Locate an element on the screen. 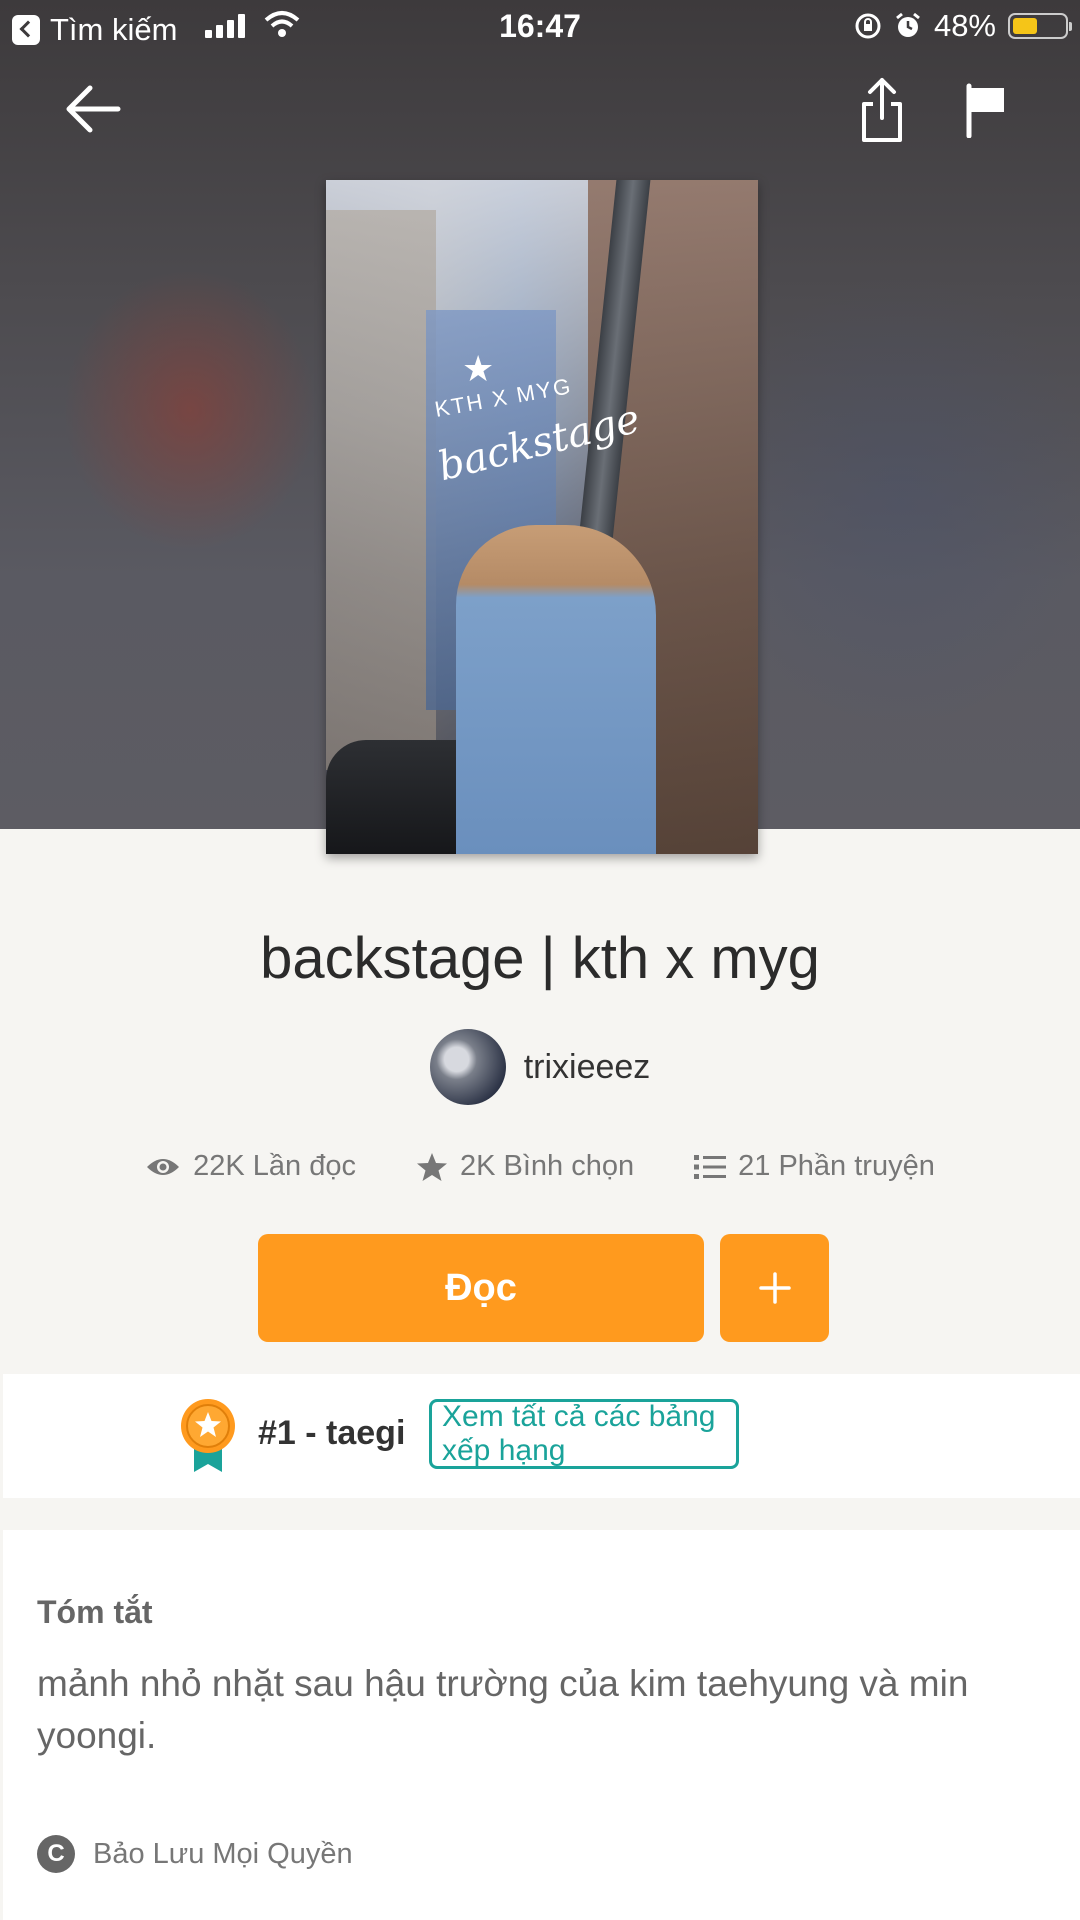  stat-reads: 22K Lần đọc is located at coordinates (250, 1166).